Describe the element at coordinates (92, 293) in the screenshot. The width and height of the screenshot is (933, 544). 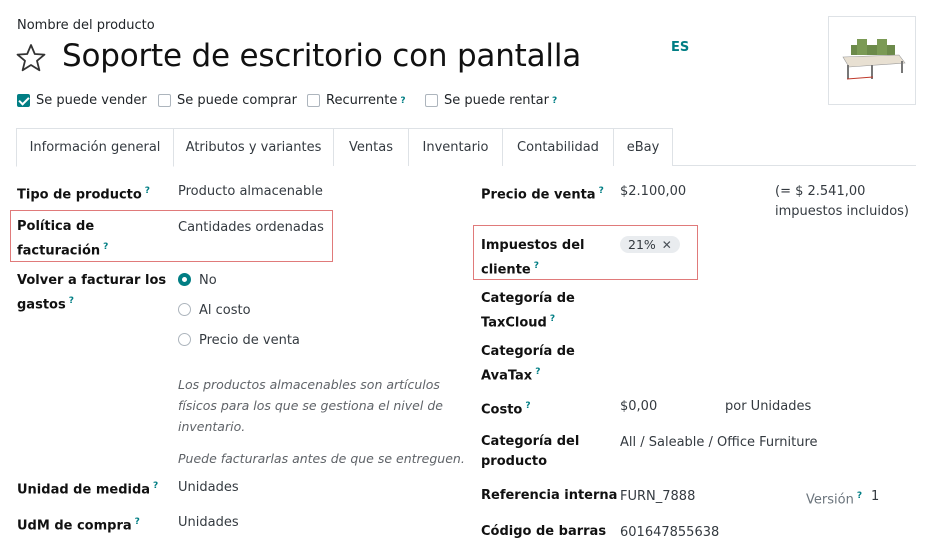
I see `reinvoice-expenses-label: Volver a facturar los gastos?` at that location.